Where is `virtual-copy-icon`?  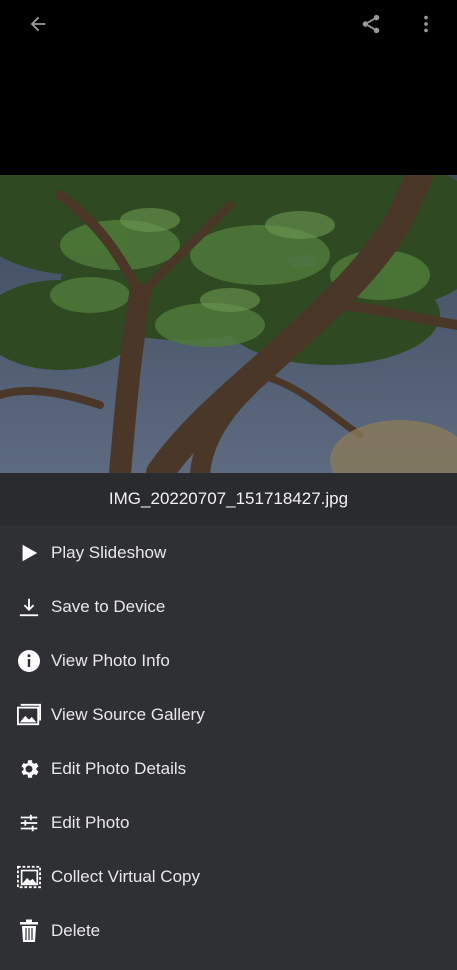
virtual-copy-icon is located at coordinates (29, 877).